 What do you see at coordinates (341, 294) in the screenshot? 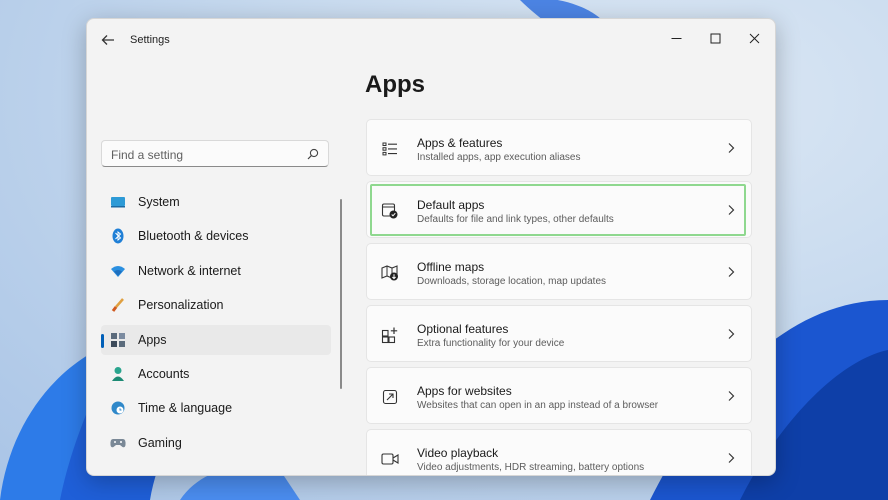
I see `sidebar-scrollbar` at bounding box center [341, 294].